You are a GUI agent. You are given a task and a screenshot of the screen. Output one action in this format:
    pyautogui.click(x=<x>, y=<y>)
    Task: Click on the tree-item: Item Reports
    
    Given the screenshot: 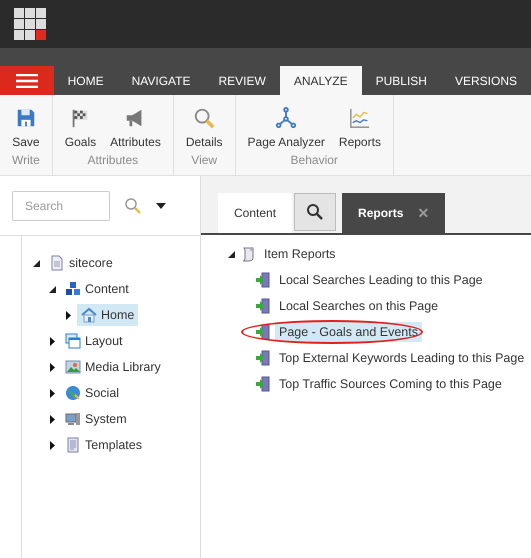 What is the action you would take?
    pyautogui.click(x=300, y=254)
    